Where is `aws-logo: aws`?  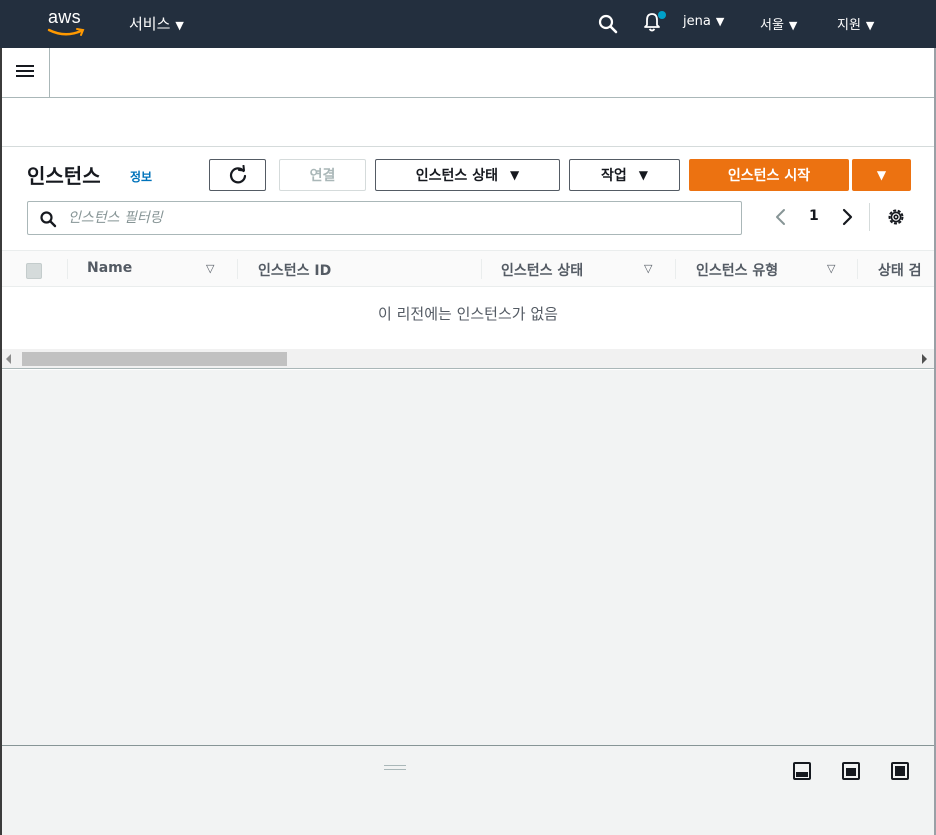 aws-logo: aws is located at coordinates (68, 23).